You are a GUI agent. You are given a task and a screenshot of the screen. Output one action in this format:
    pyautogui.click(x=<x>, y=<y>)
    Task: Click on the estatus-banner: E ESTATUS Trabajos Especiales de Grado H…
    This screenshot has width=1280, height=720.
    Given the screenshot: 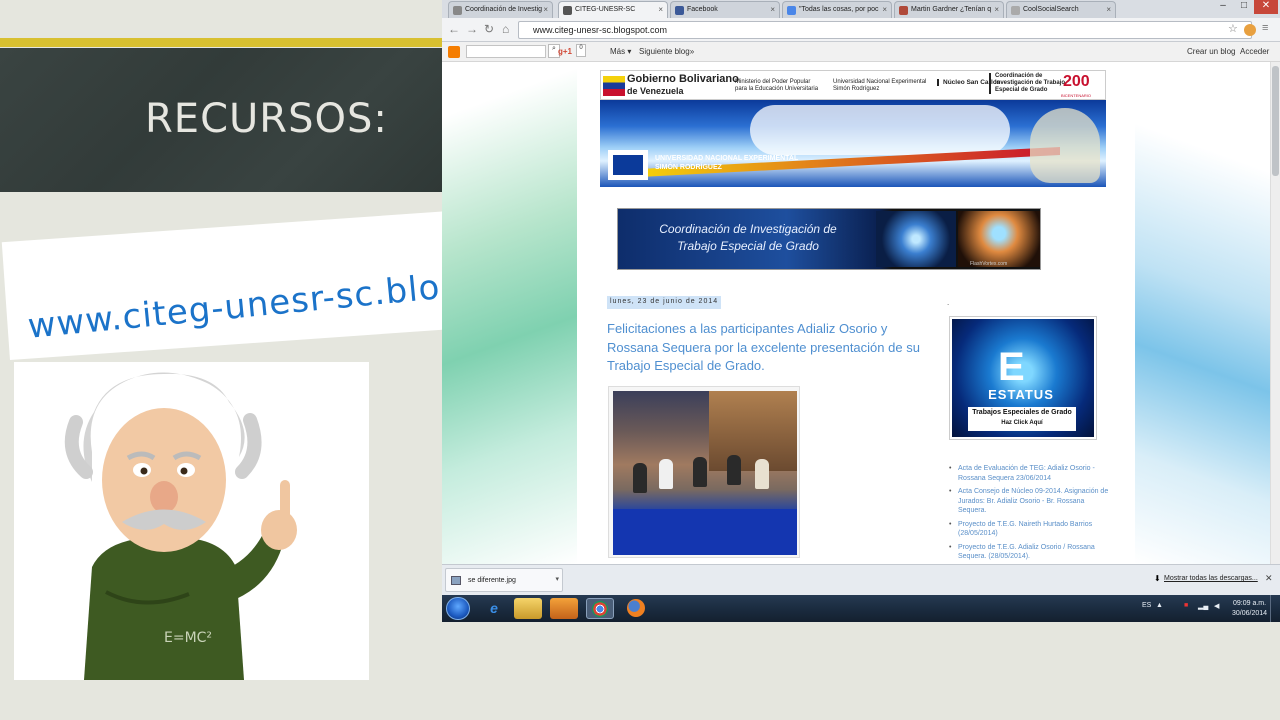 What is the action you would take?
    pyautogui.click(x=1023, y=378)
    